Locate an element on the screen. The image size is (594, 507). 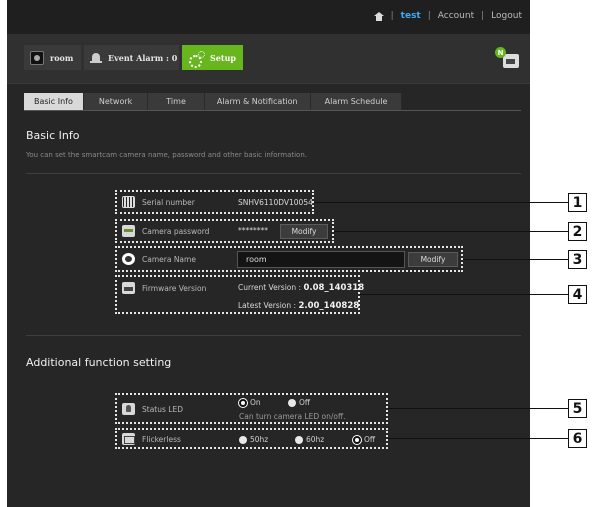
serial-number-label: Serial number is located at coordinates (168, 202).